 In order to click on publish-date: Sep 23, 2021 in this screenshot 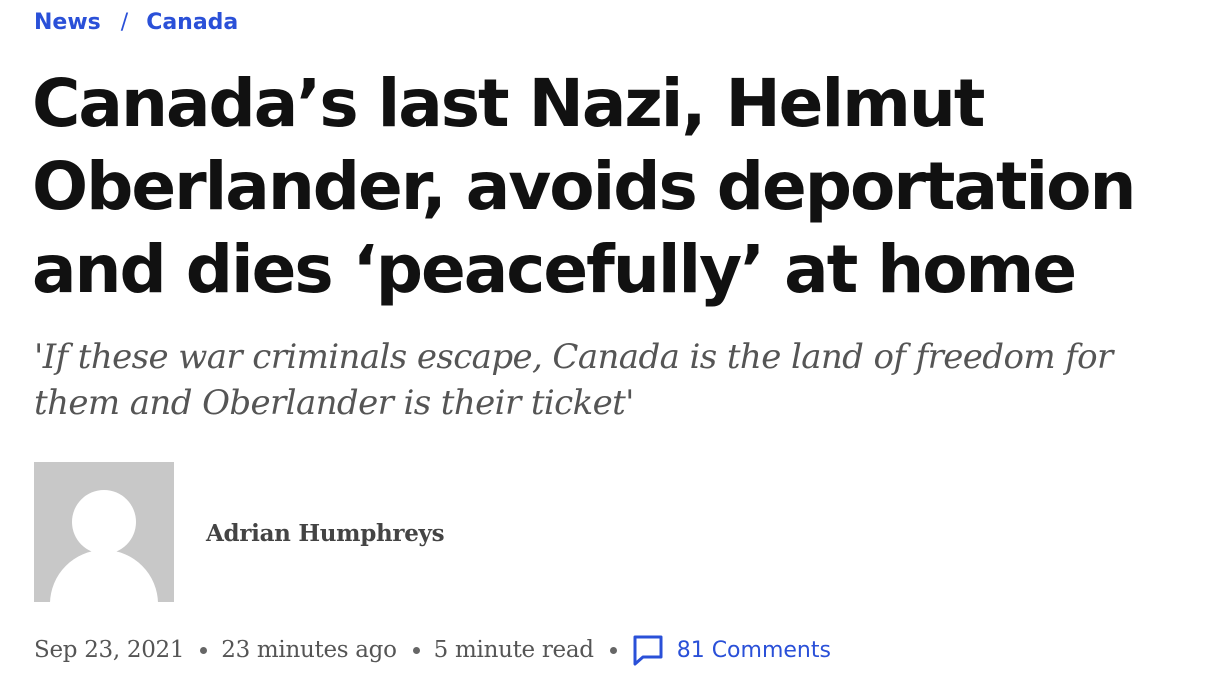, I will do `click(109, 650)`.